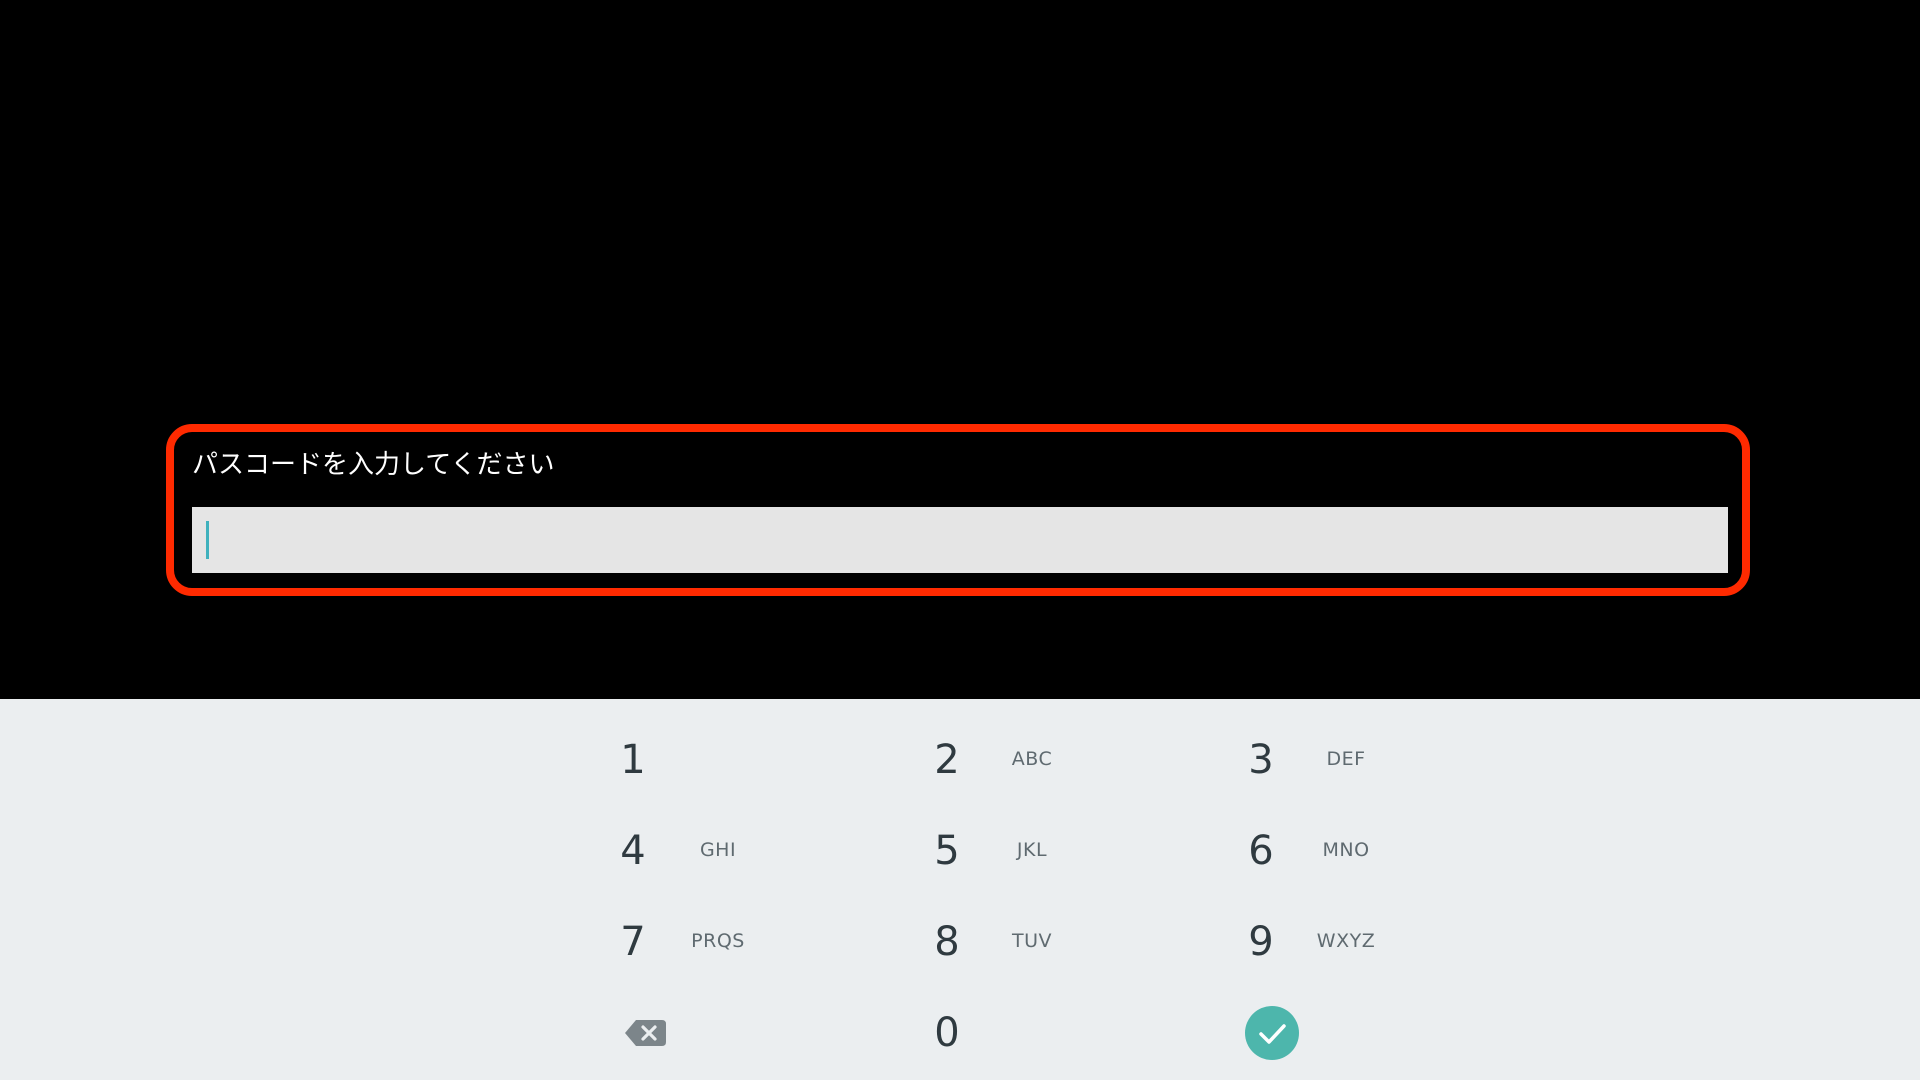  I want to click on key-letters: MNO, so click(1346, 850).